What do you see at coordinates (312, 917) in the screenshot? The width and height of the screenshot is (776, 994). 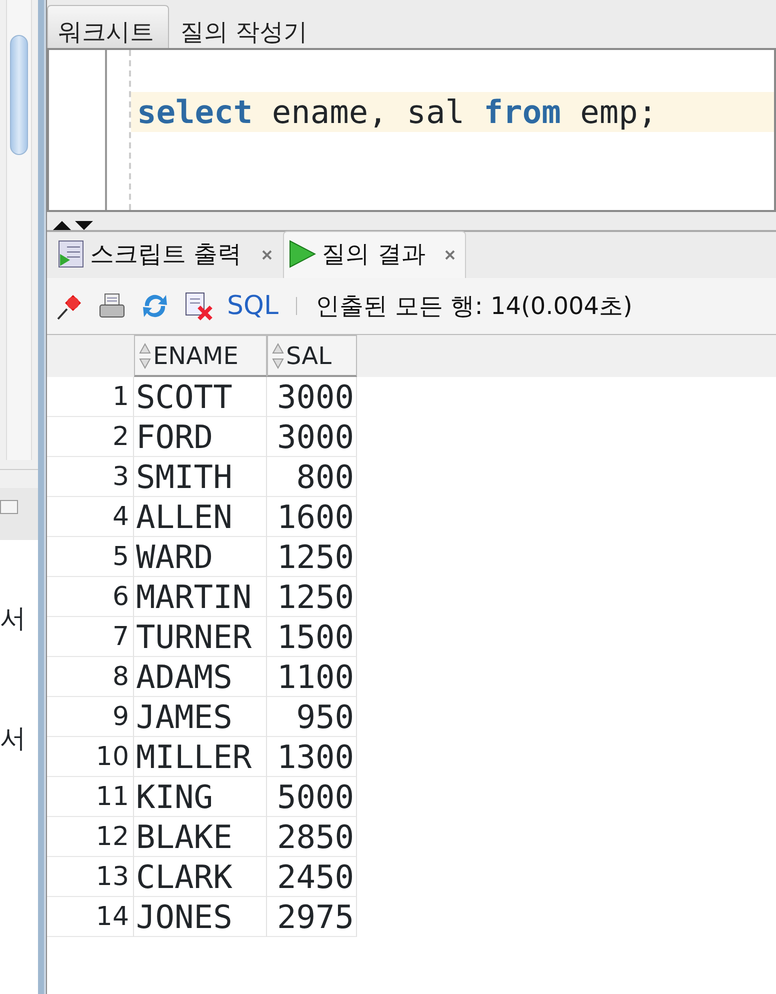 I see `table-cell: 2975` at bounding box center [312, 917].